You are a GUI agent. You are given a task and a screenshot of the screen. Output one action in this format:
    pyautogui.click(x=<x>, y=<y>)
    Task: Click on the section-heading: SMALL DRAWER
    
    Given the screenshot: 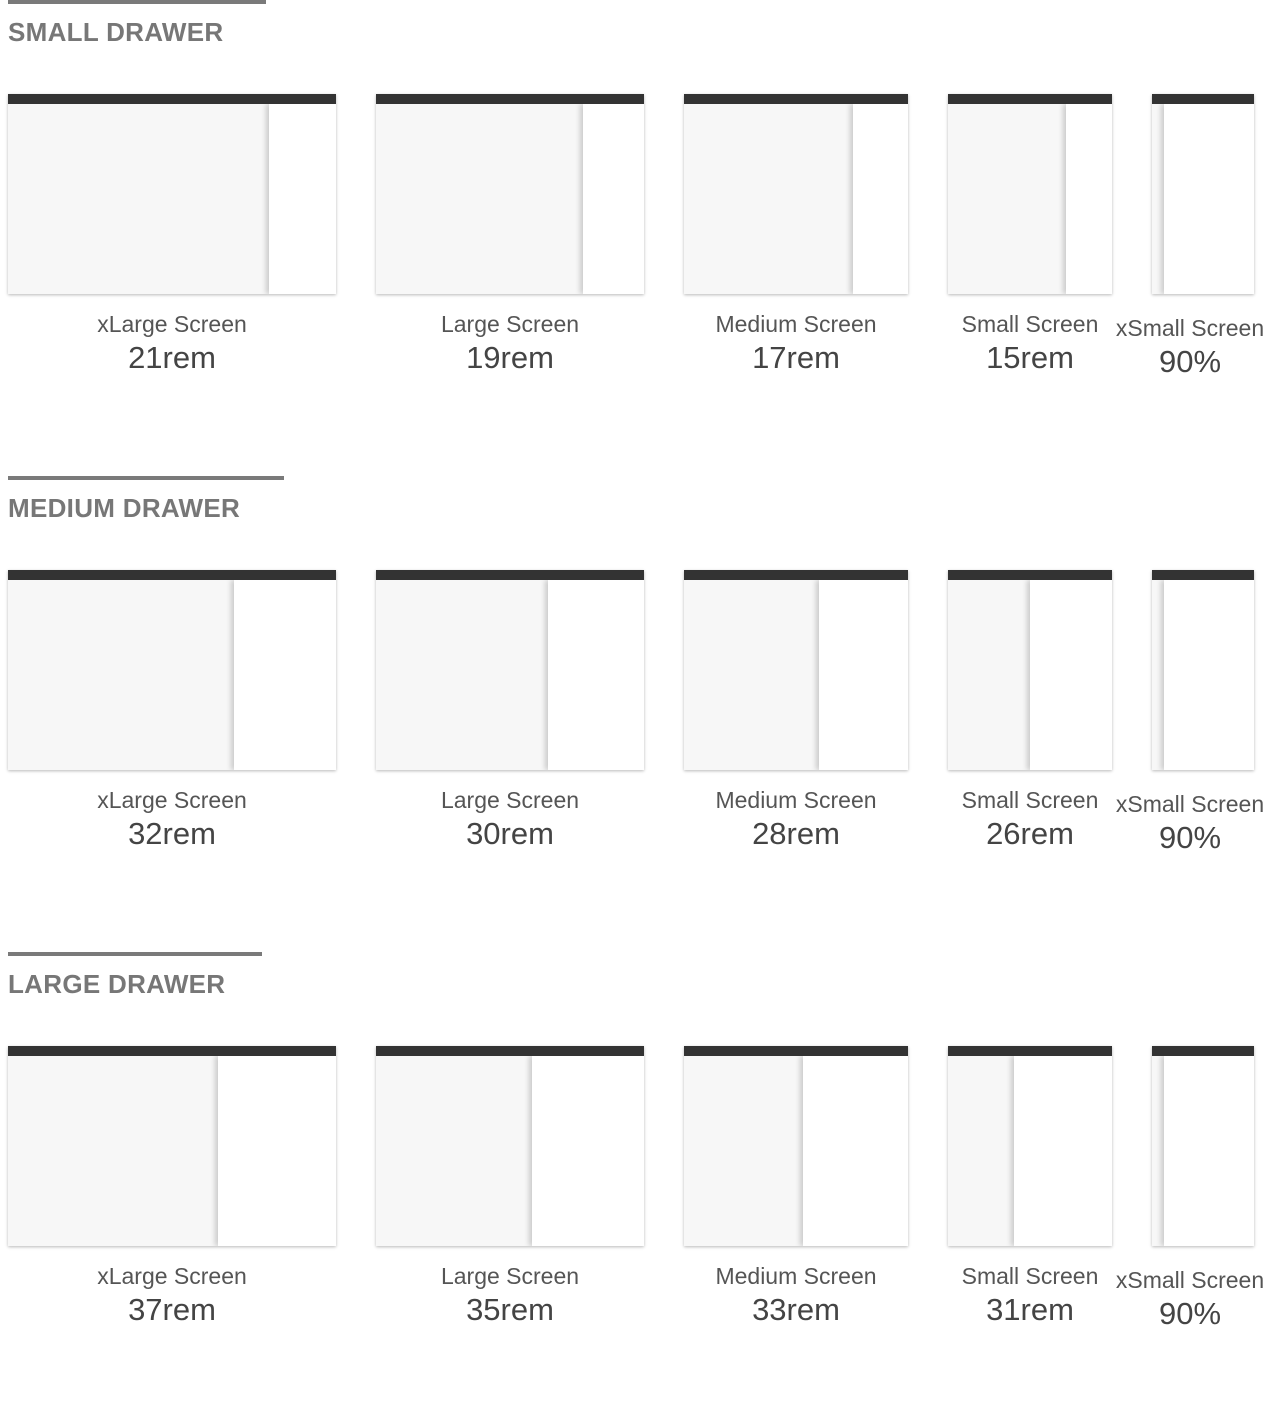 What is the action you would take?
    pyautogui.click(x=116, y=32)
    